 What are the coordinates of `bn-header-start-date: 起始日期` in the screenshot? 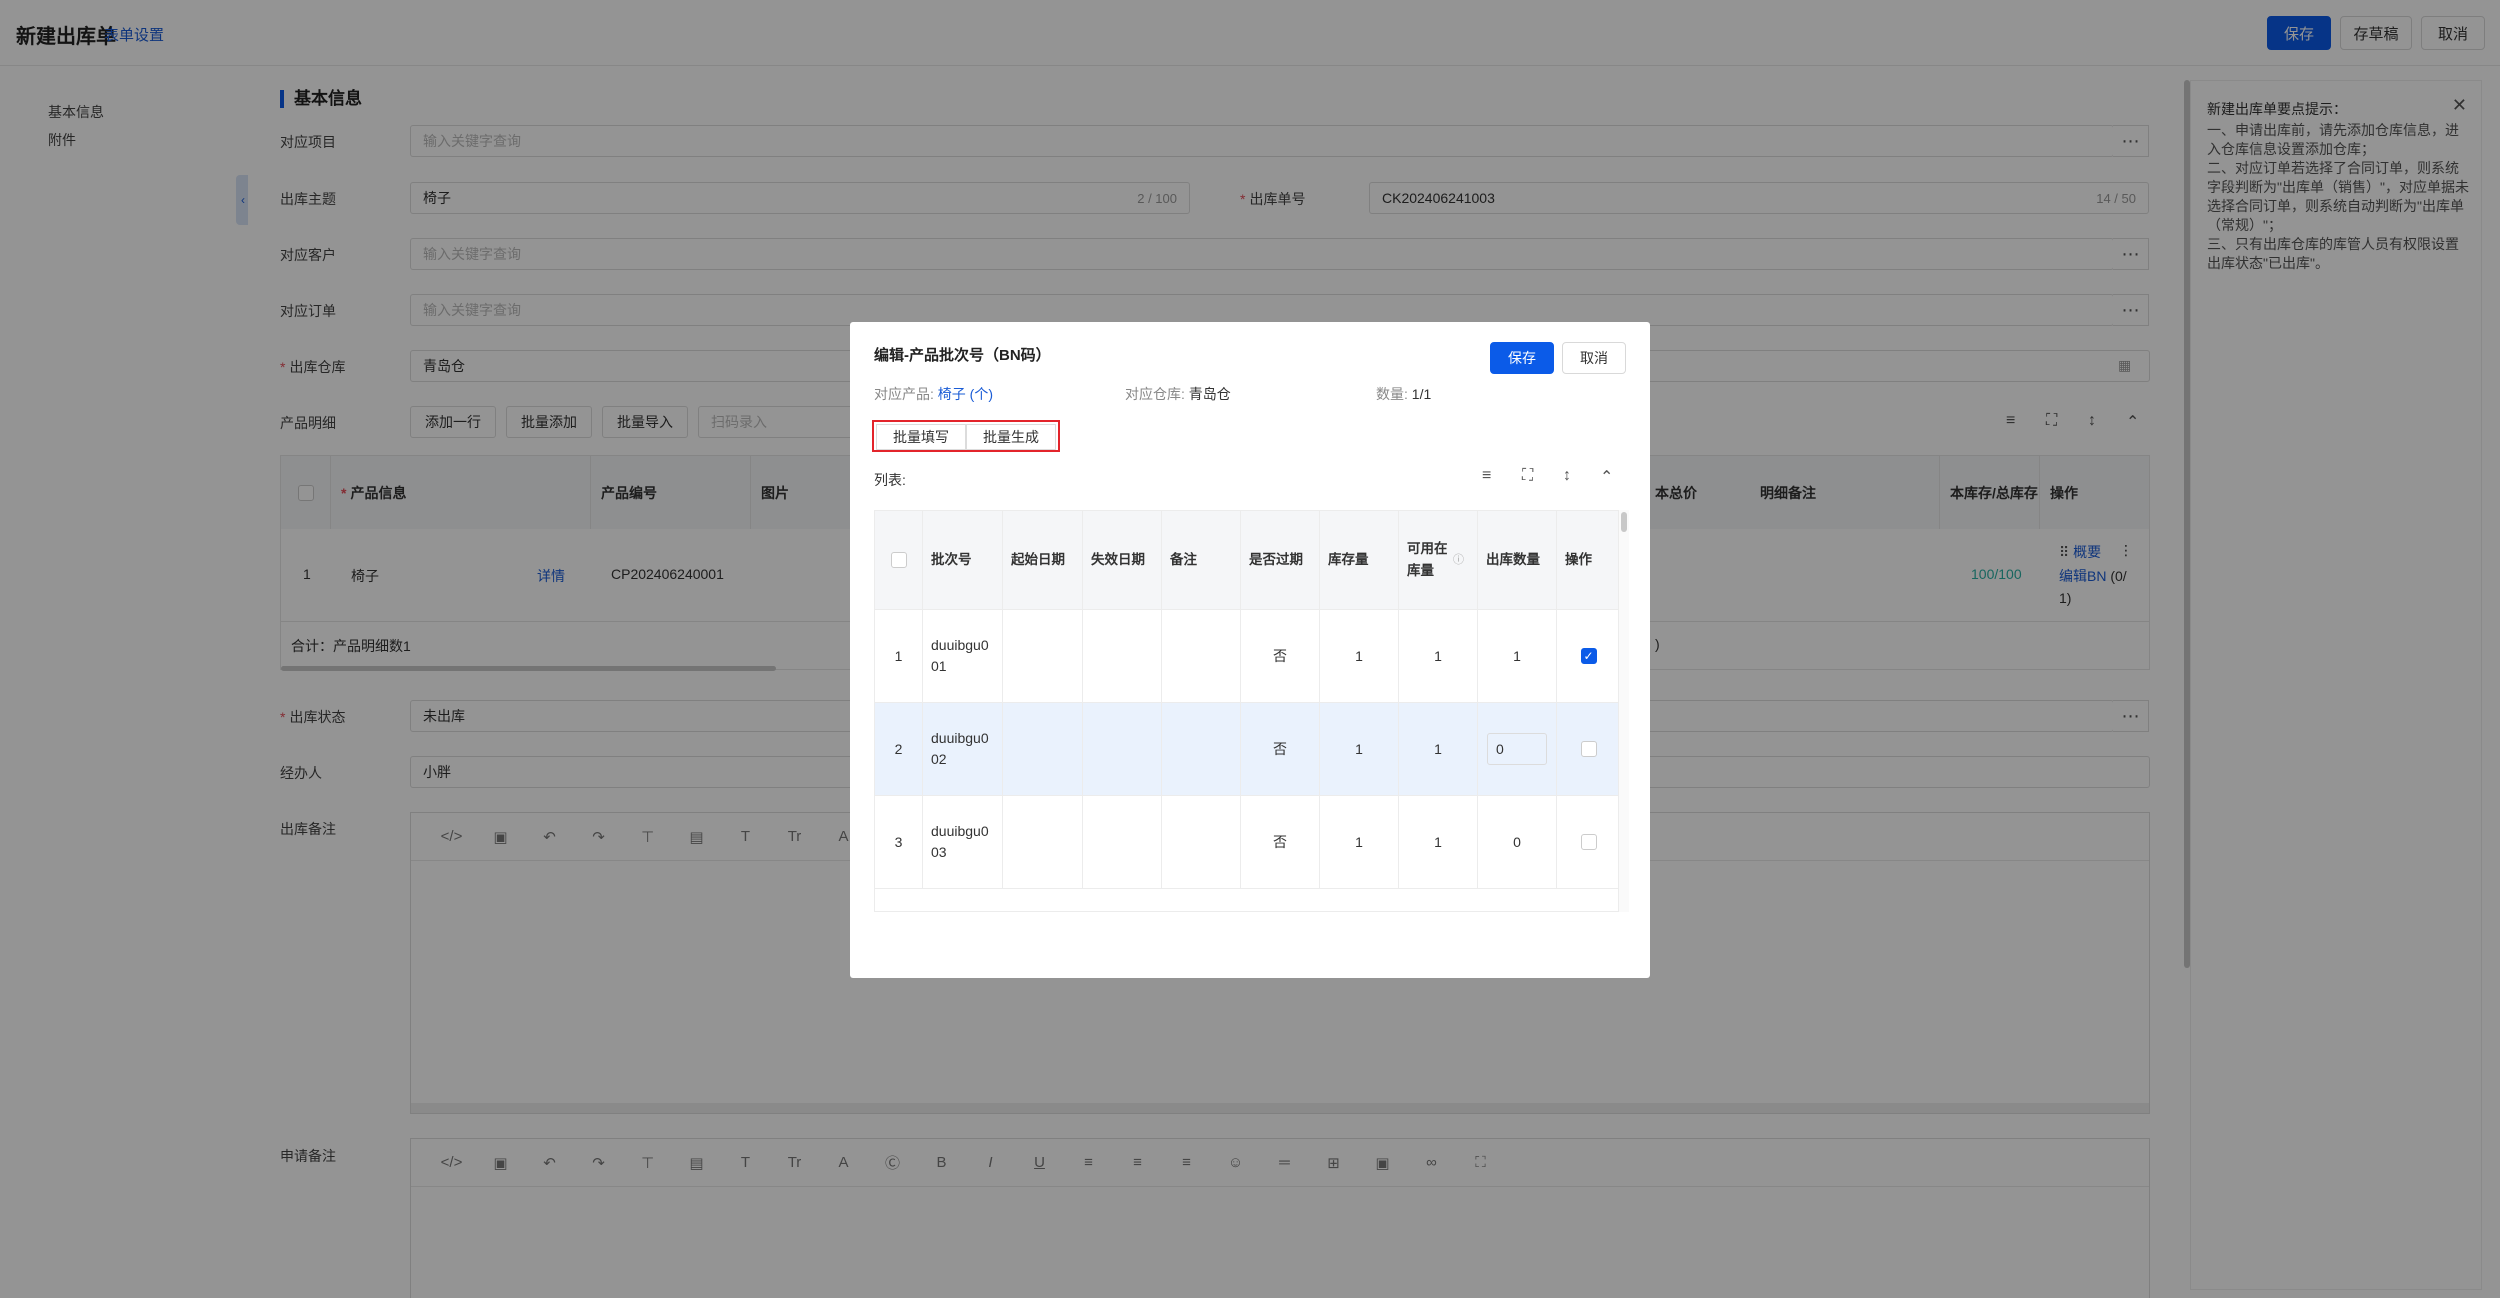 It's located at (1043, 560).